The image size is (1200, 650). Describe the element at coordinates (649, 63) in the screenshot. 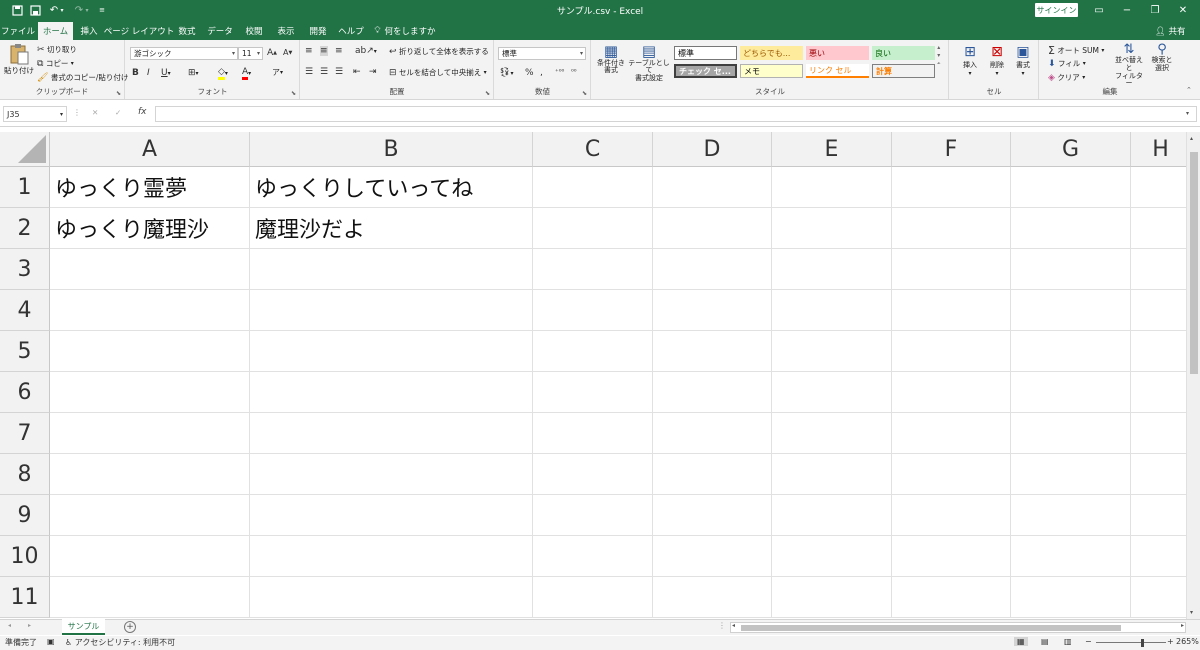

I see `format-as-table-button: ▤ テーブルとして 書式設定` at that location.